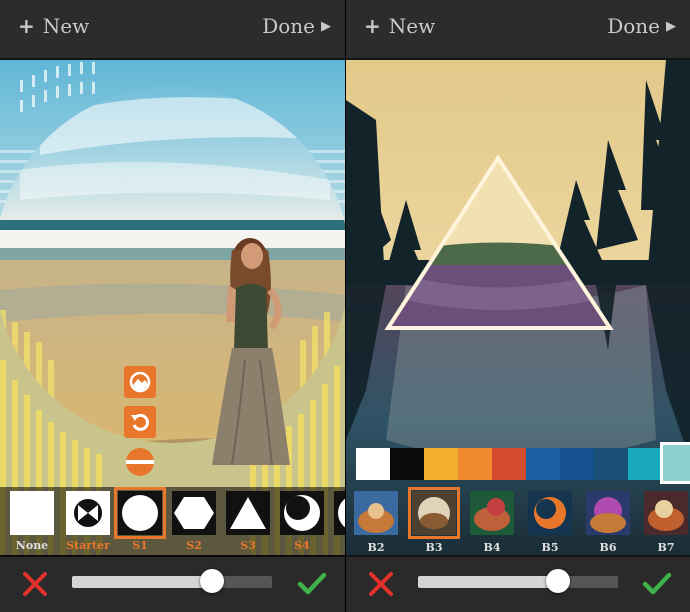 This screenshot has width=690, height=612. I want to click on blend-label: B4, so click(492, 547).